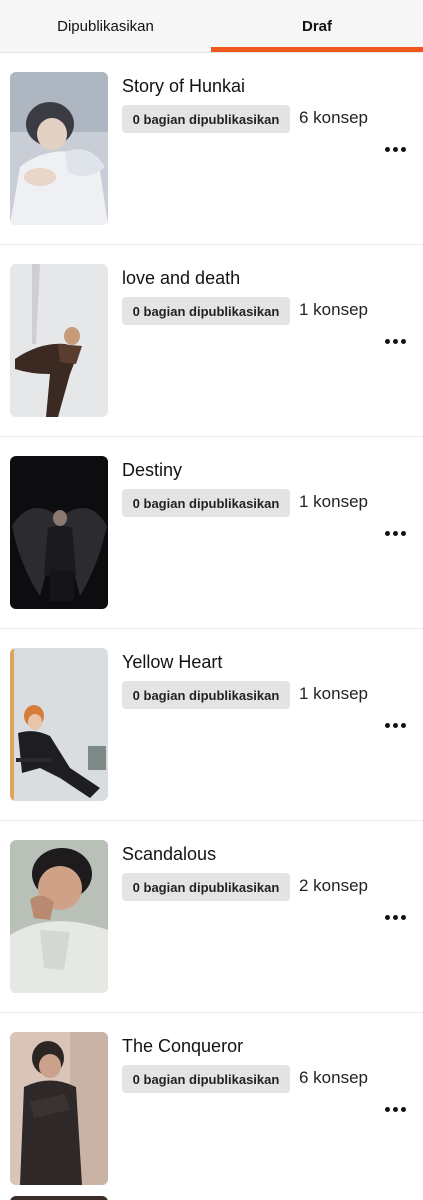 The image size is (423, 1200). I want to click on next-story-cover-partial, so click(59, 1198).